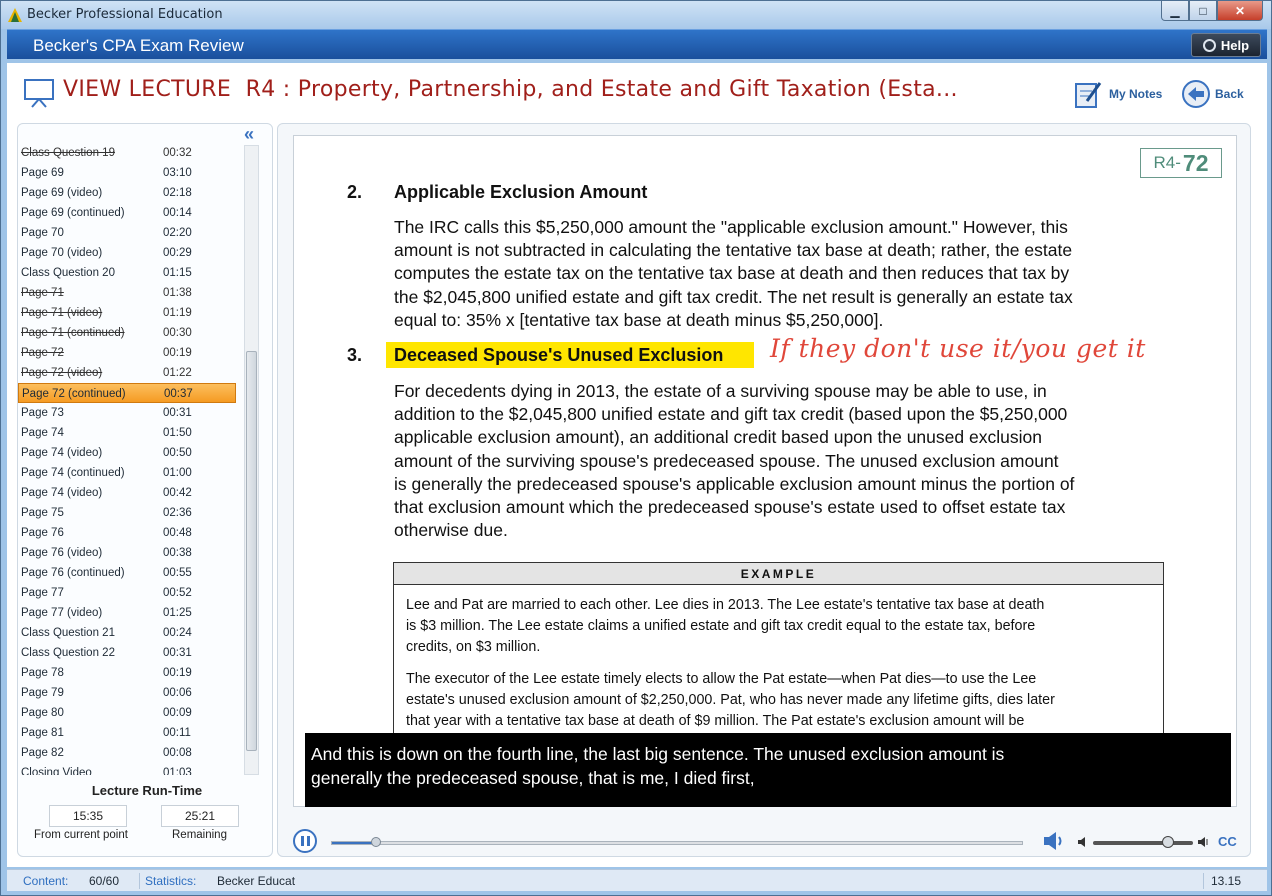 The height and width of the screenshot is (896, 1272). Describe the element at coordinates (127, 393) in the screenshot. I see `playlist-item: Page 72 (continued) 00:37` at that location.